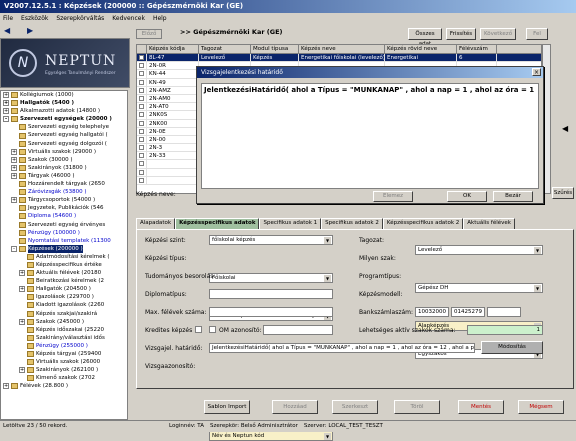 The height and width of the screenshot is (441, 576). I want to click on all-data-button: Összes adat, so click(425, 37).